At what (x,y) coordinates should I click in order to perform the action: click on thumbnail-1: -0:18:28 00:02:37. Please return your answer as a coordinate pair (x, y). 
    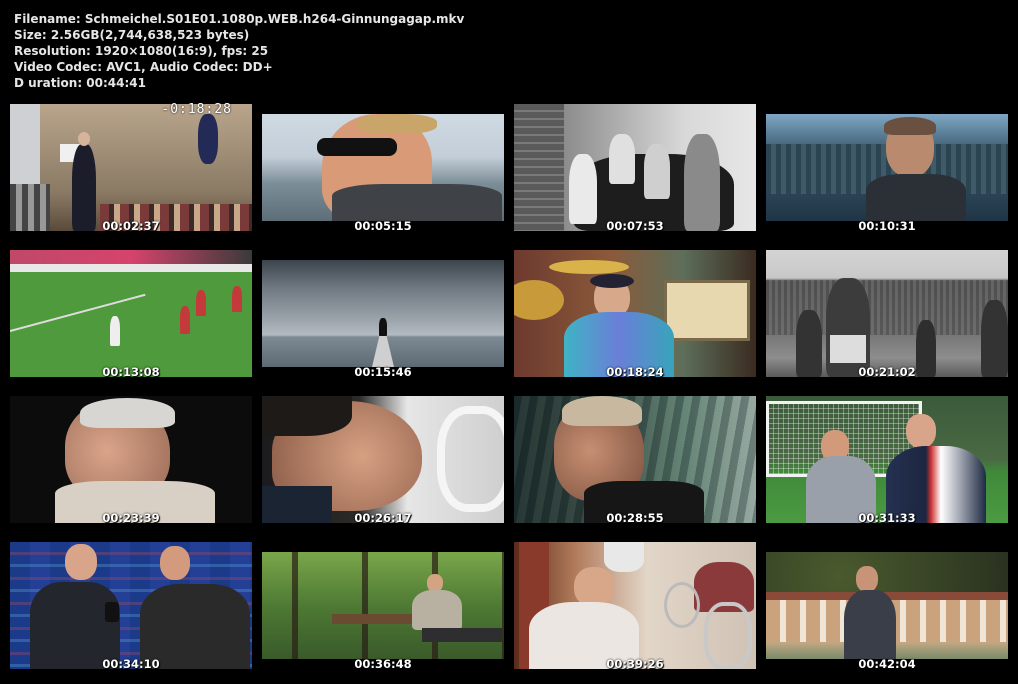
    Looking at the image, I should click on (131, 167).